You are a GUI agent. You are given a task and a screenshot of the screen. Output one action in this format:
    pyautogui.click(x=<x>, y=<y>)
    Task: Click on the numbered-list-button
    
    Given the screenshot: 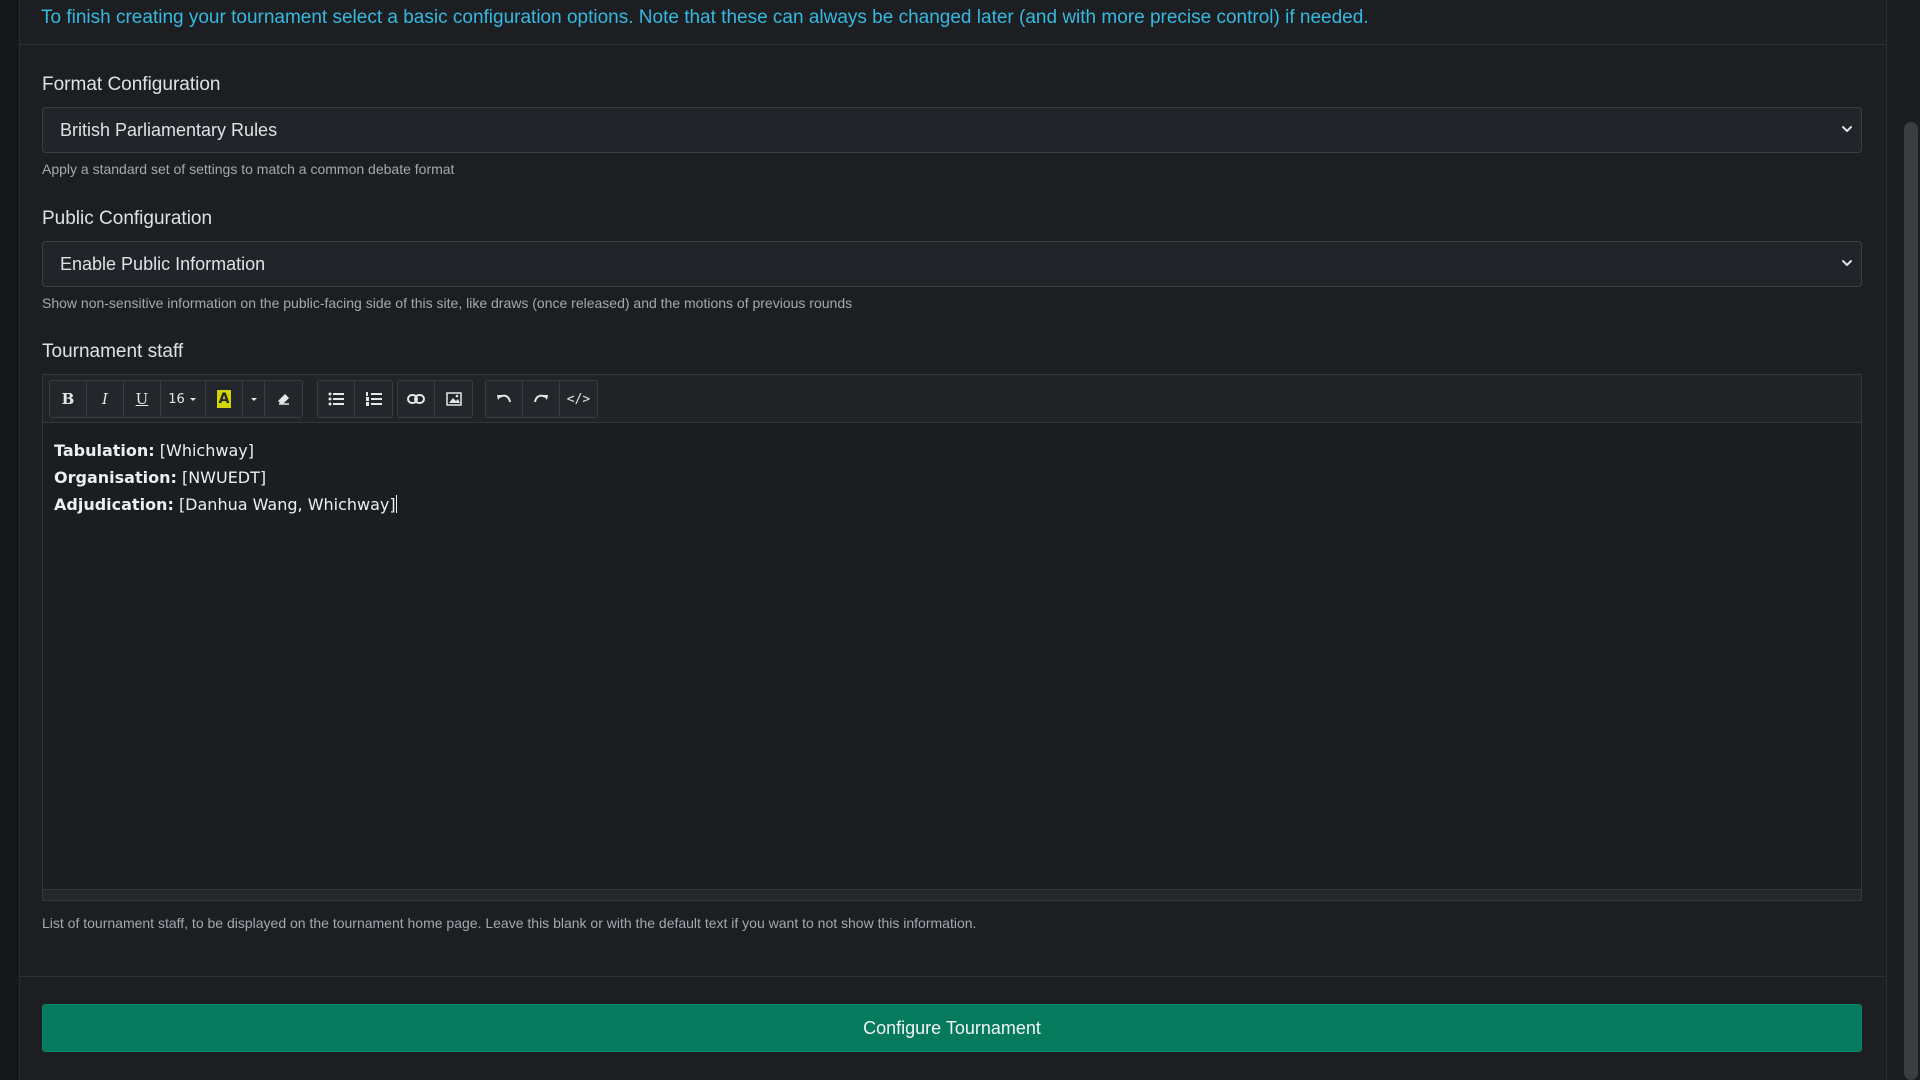 What is the action you would take?
    pyautogui.click(x=373, y=399)
    